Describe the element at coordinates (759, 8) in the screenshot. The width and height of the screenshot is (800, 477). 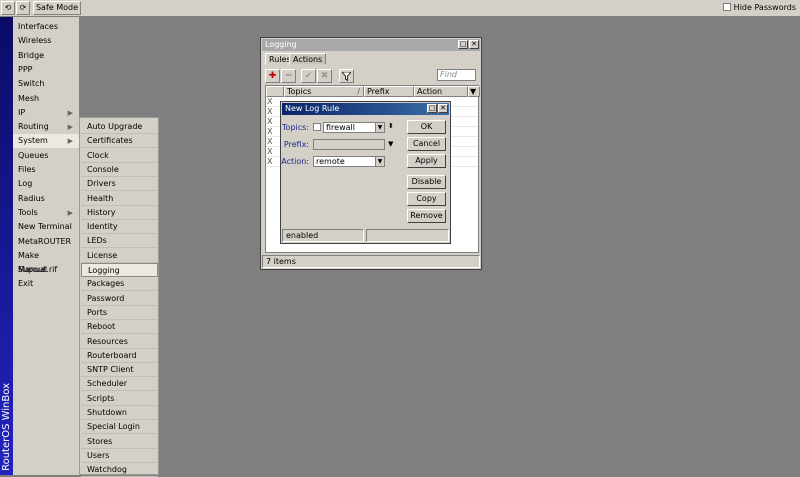
I see `hide-passwords-checkbox: Hide Passwords` at that location.